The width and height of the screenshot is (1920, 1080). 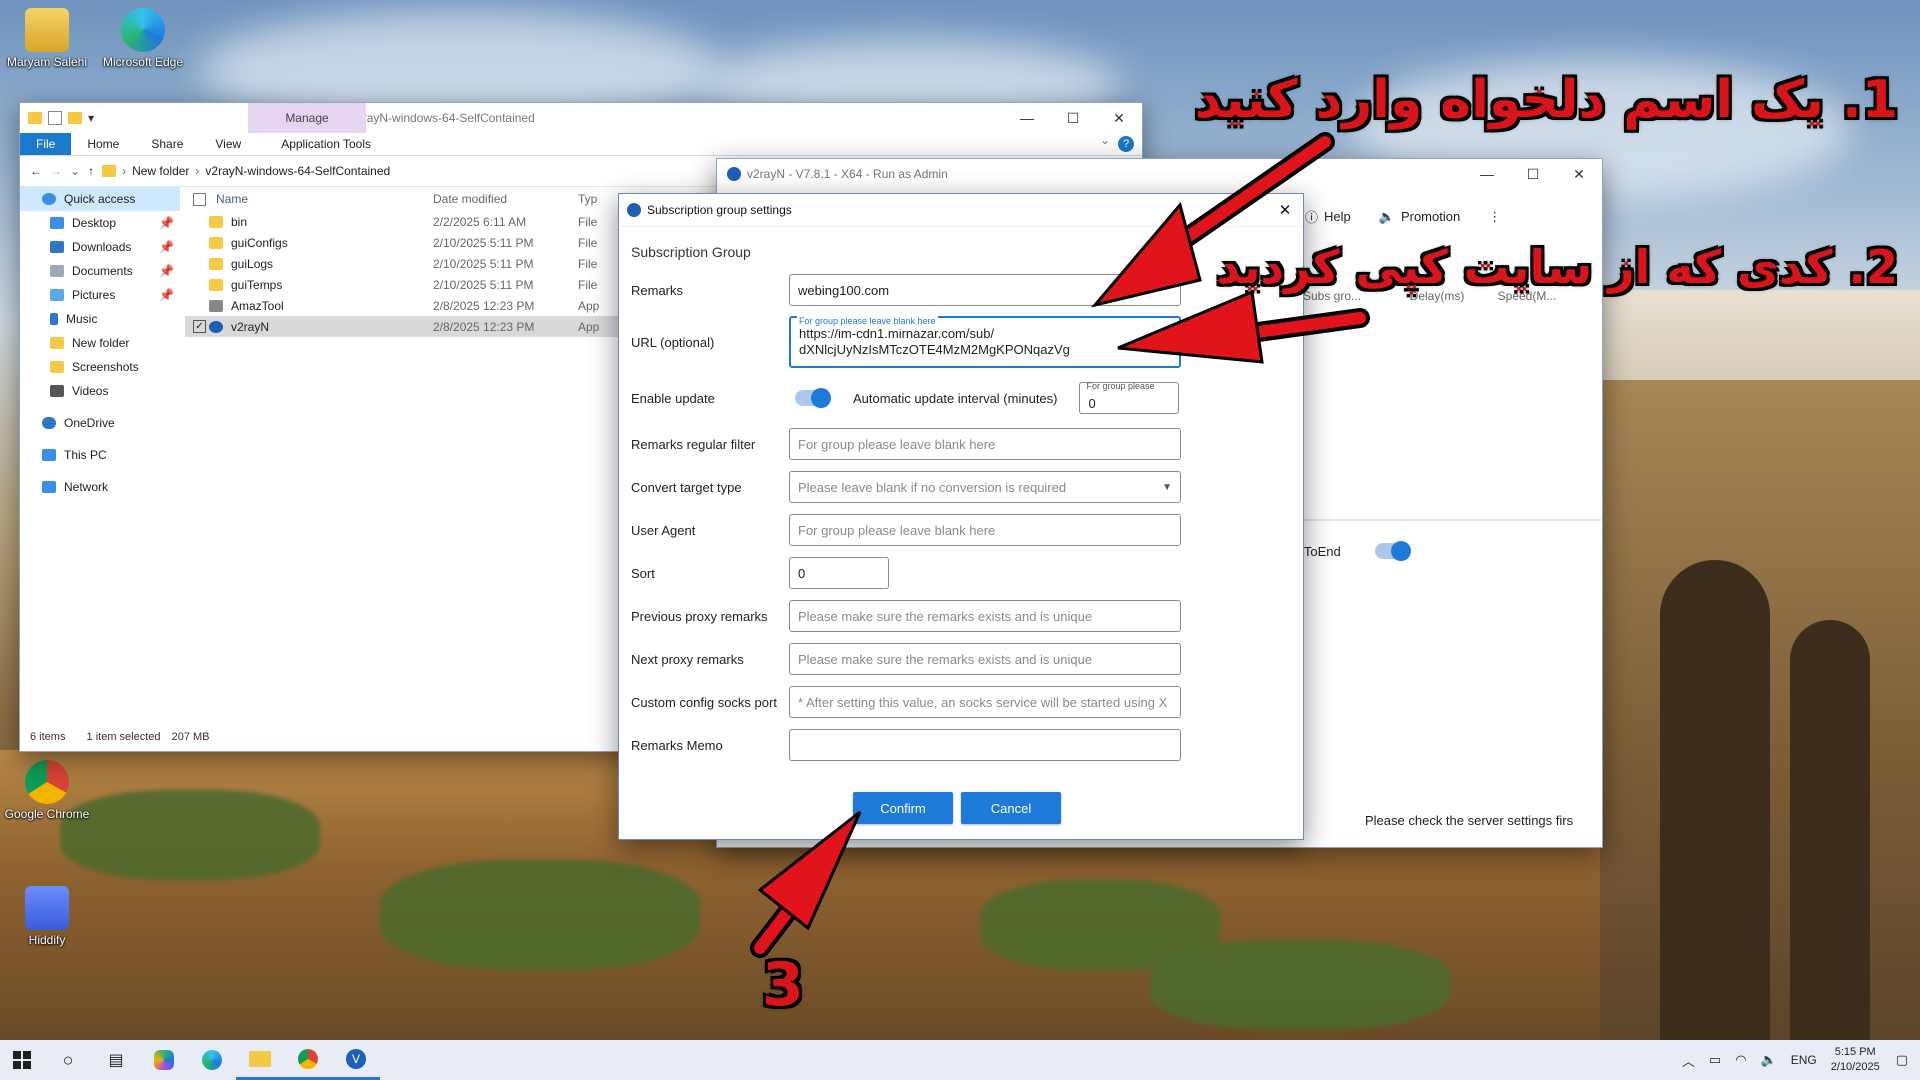 What do you see at coordinates (806, 884) in the screenshot?
I see `arrow-to-confirm` at bounding box center [806, 884].